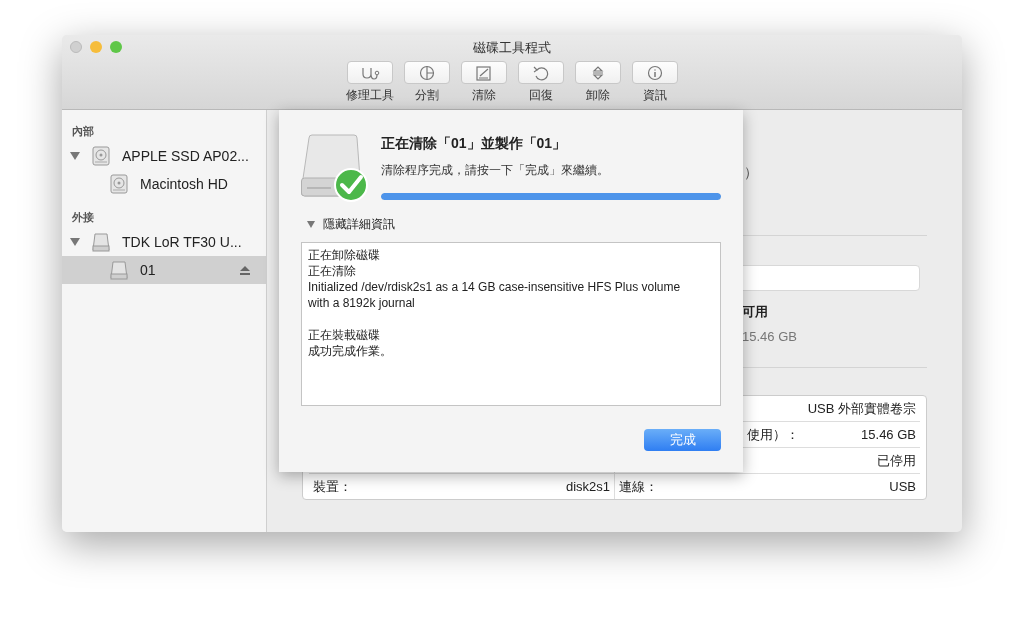  What do you see at coordinates (495, 170) in the screenshot?
I see `sheet-message: 清除程序完成，請按一下「完成」來繼續。` at bounding box center [495, 170].